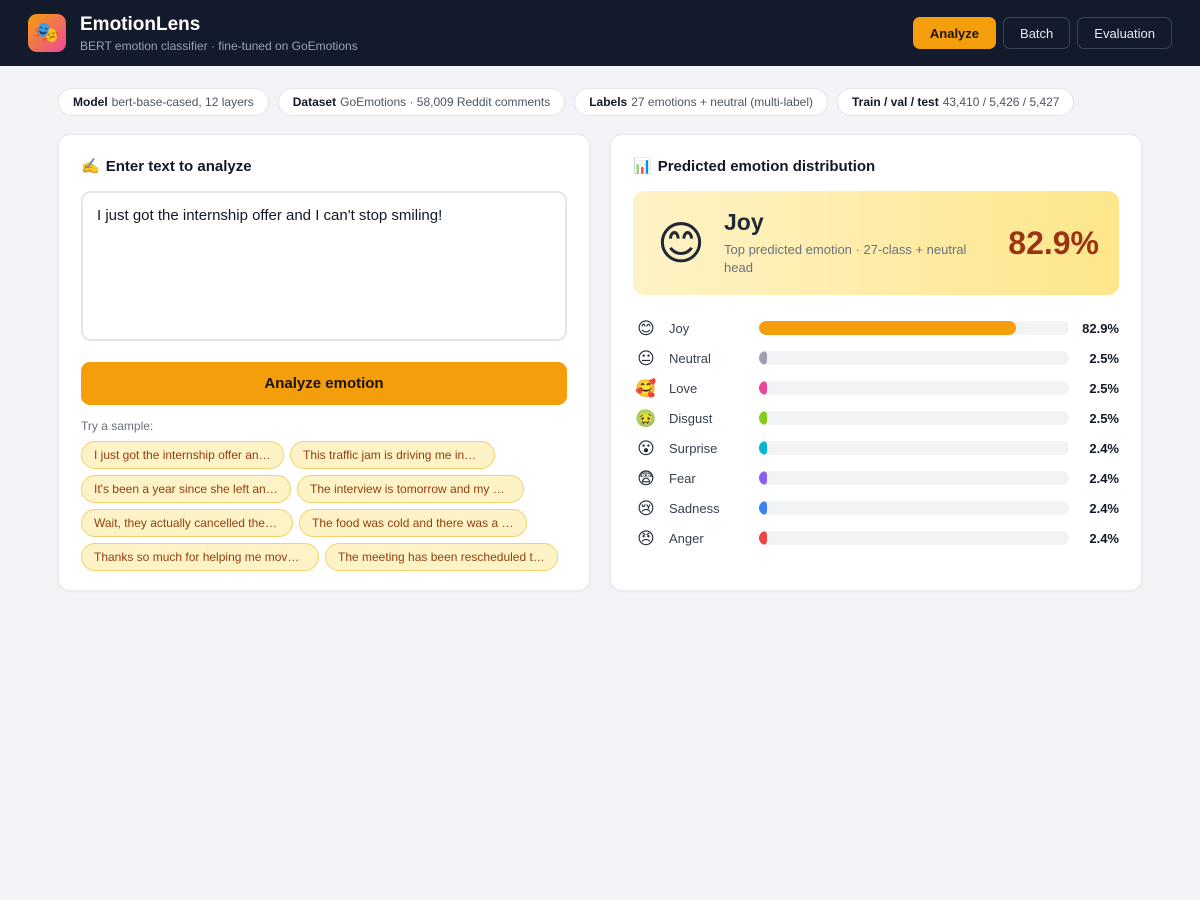 This screenshot has width=1200, height=900. What do you see at coordinates (693, 448) in the screenshot?
I see `emotion-label: Surprise` at bounding box center [693, 448].